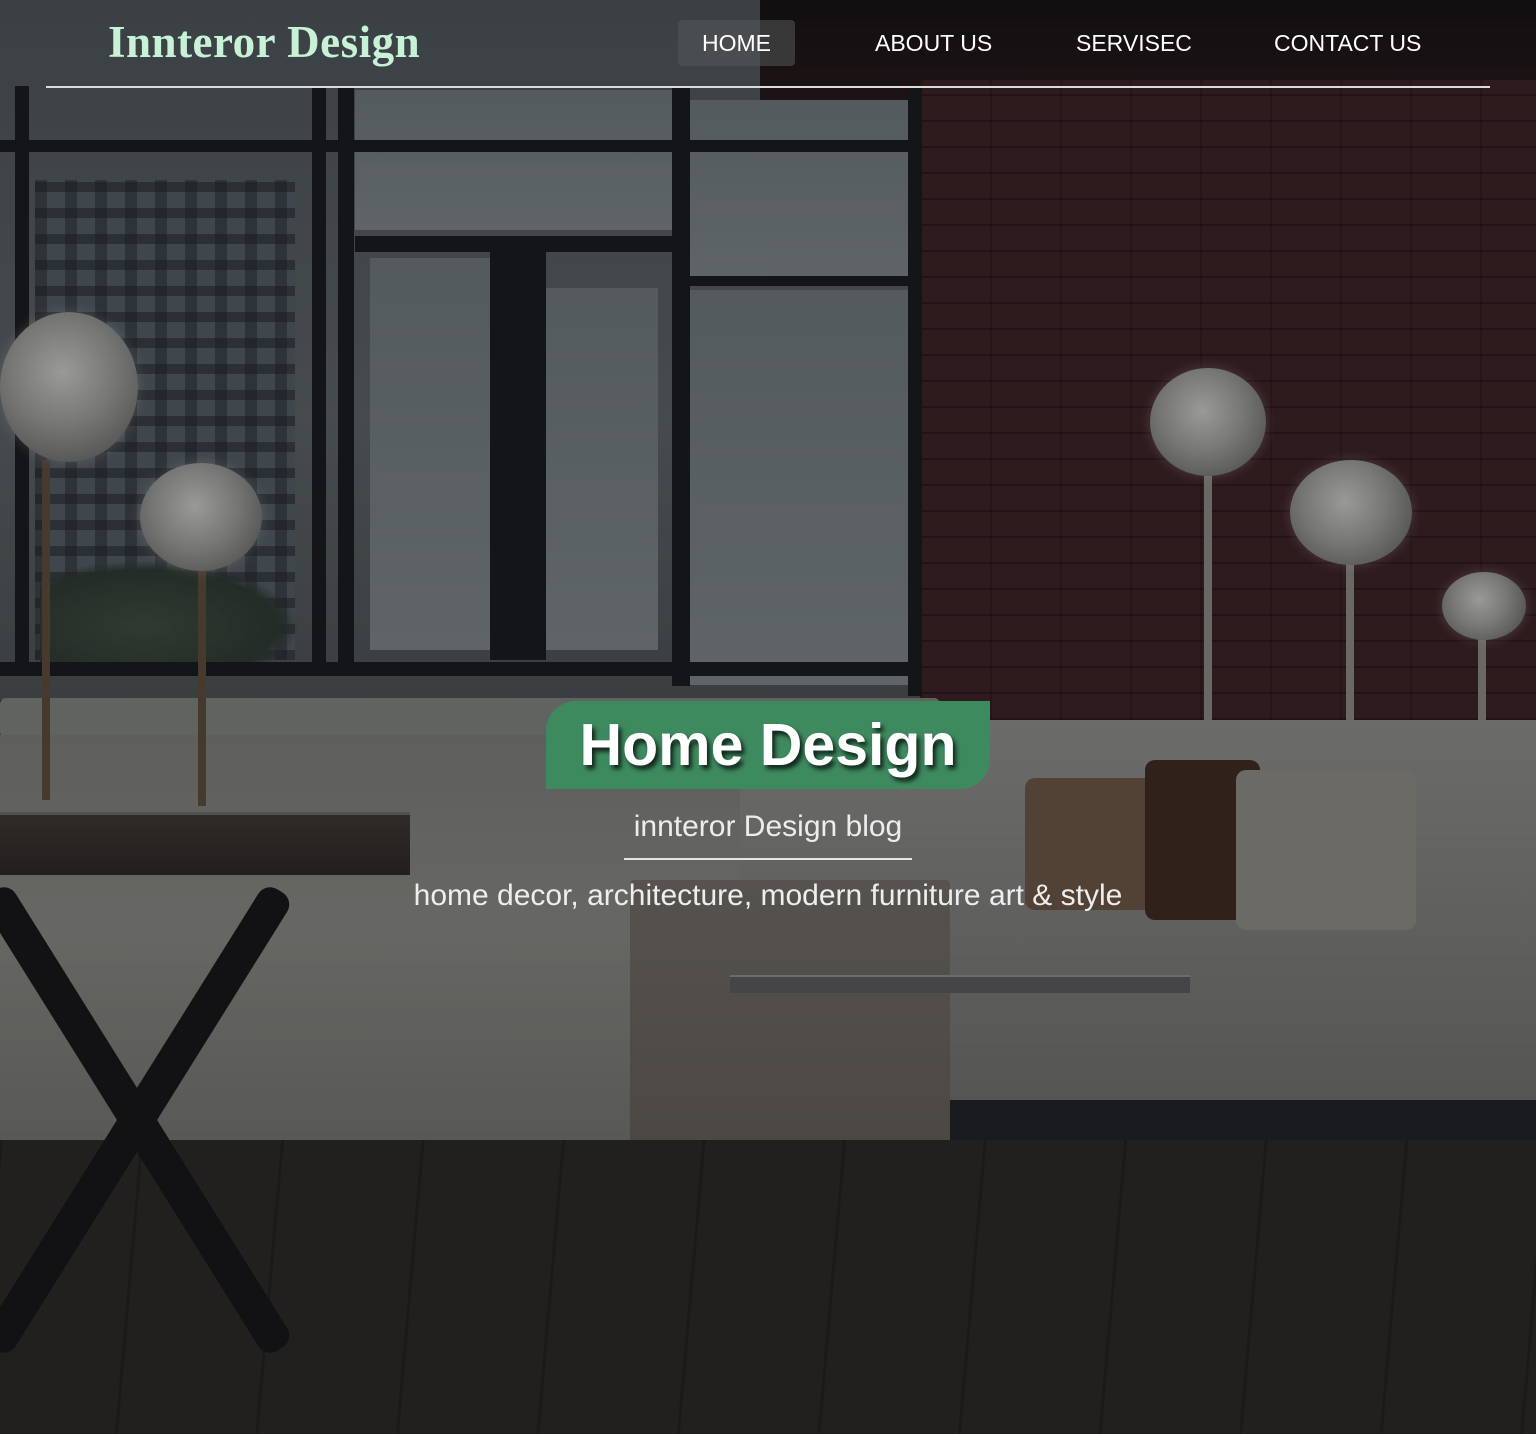 The image size is (1536, 1434). I want to click on nav-about-us: ABOUT US, so click(933, 43).